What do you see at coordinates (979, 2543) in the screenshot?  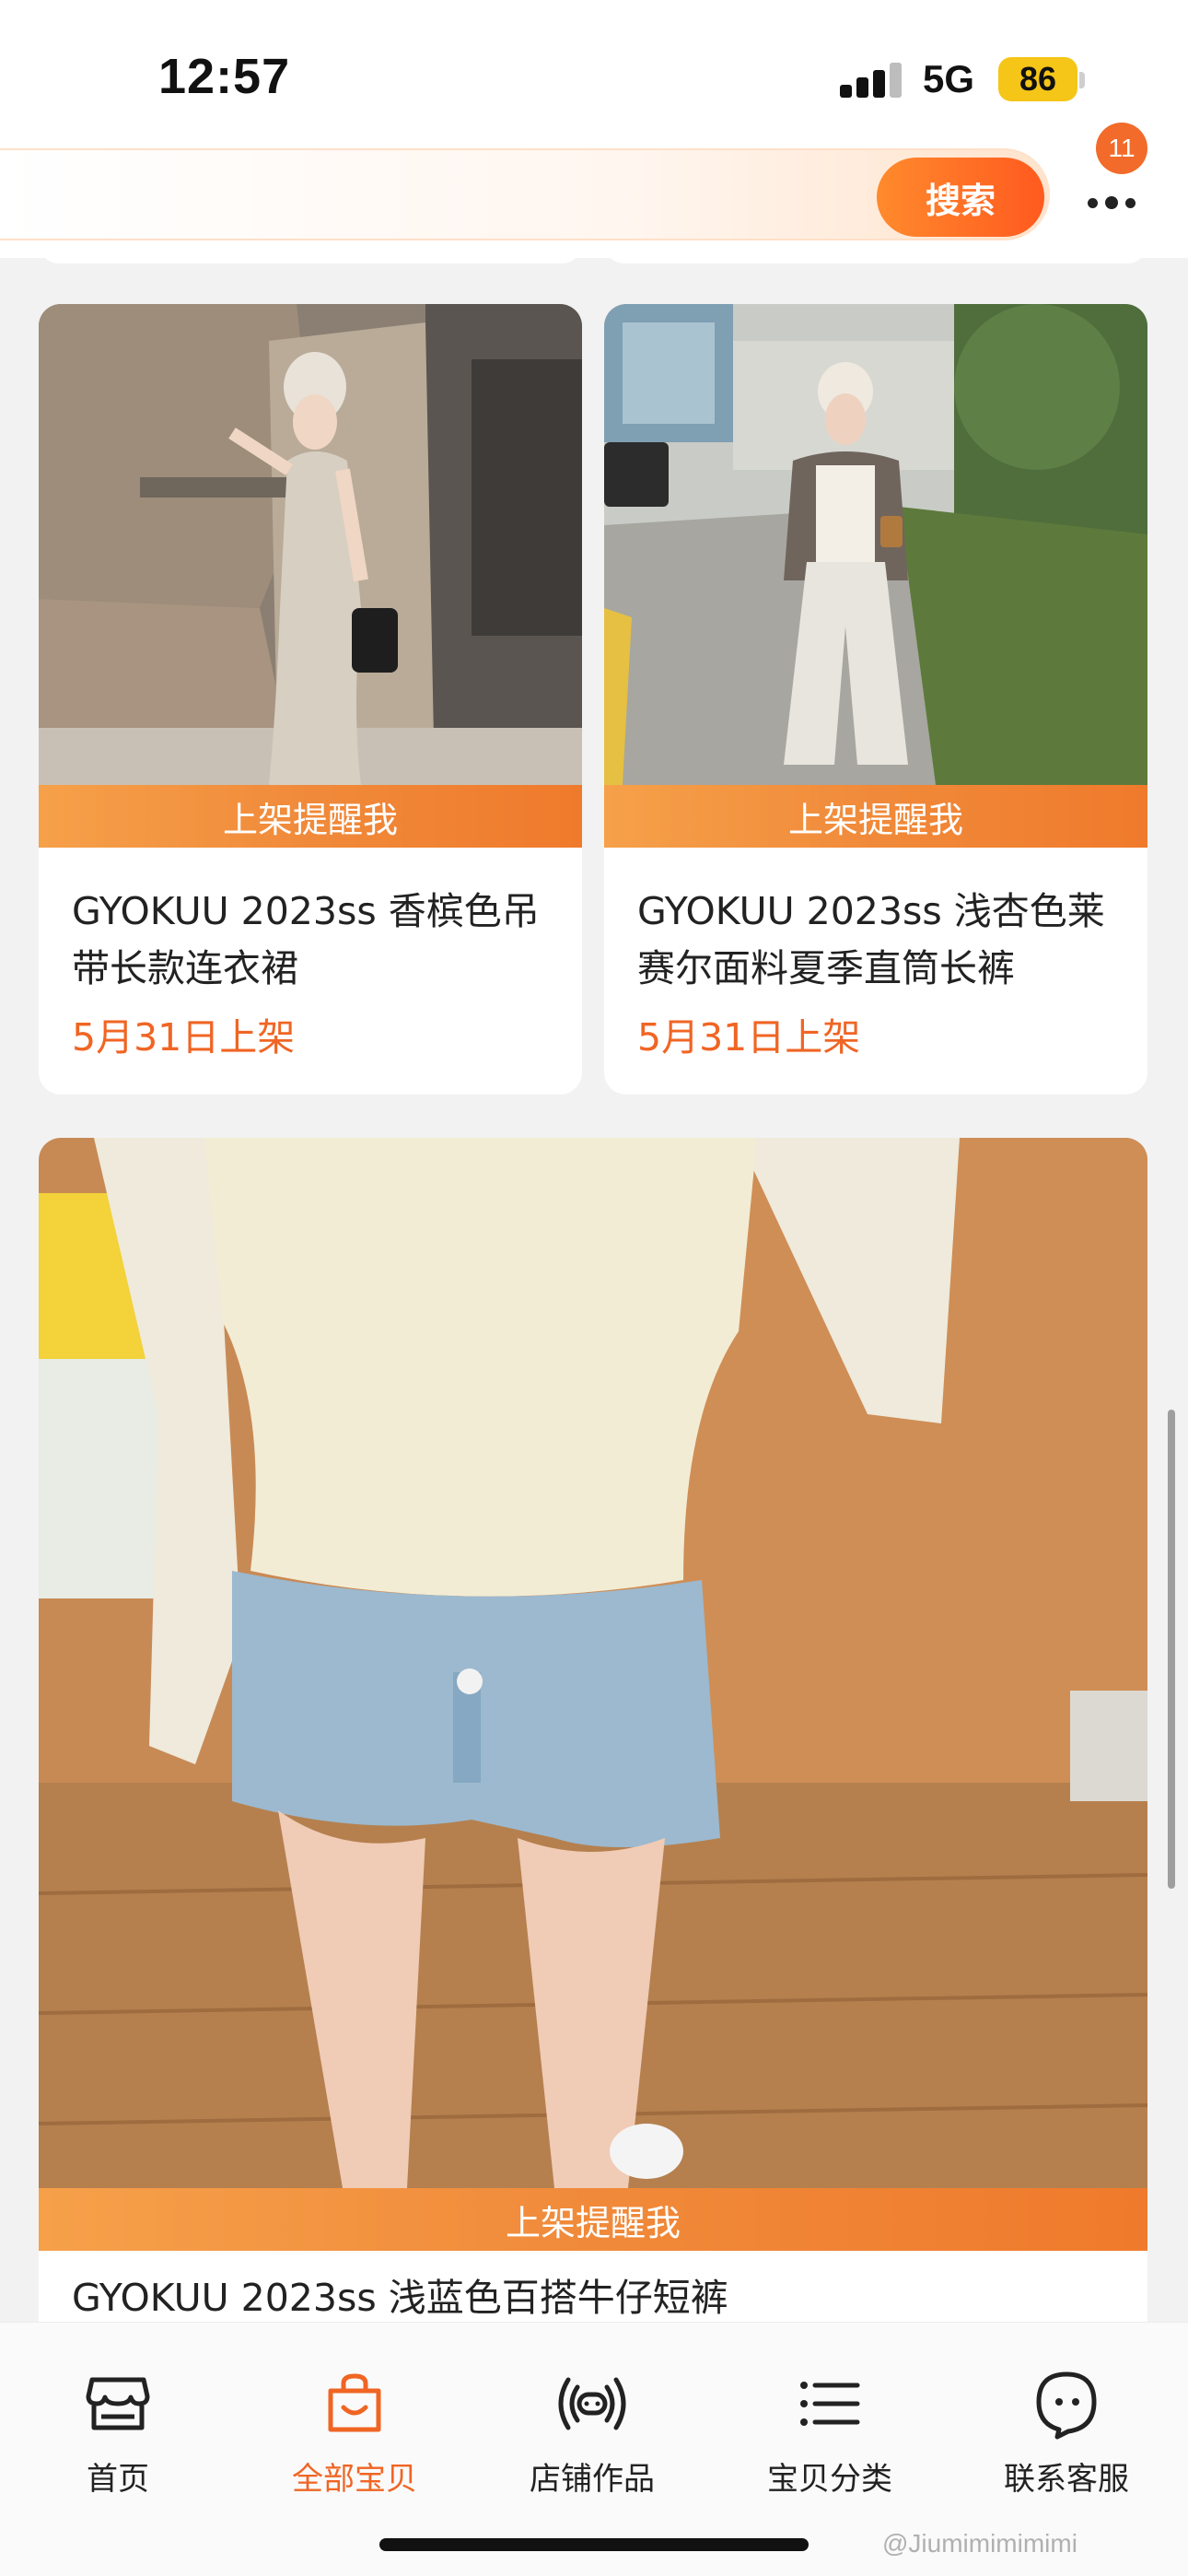 I see `watermark: @Jiumimimimimi` at bounding box center [979, 2543].